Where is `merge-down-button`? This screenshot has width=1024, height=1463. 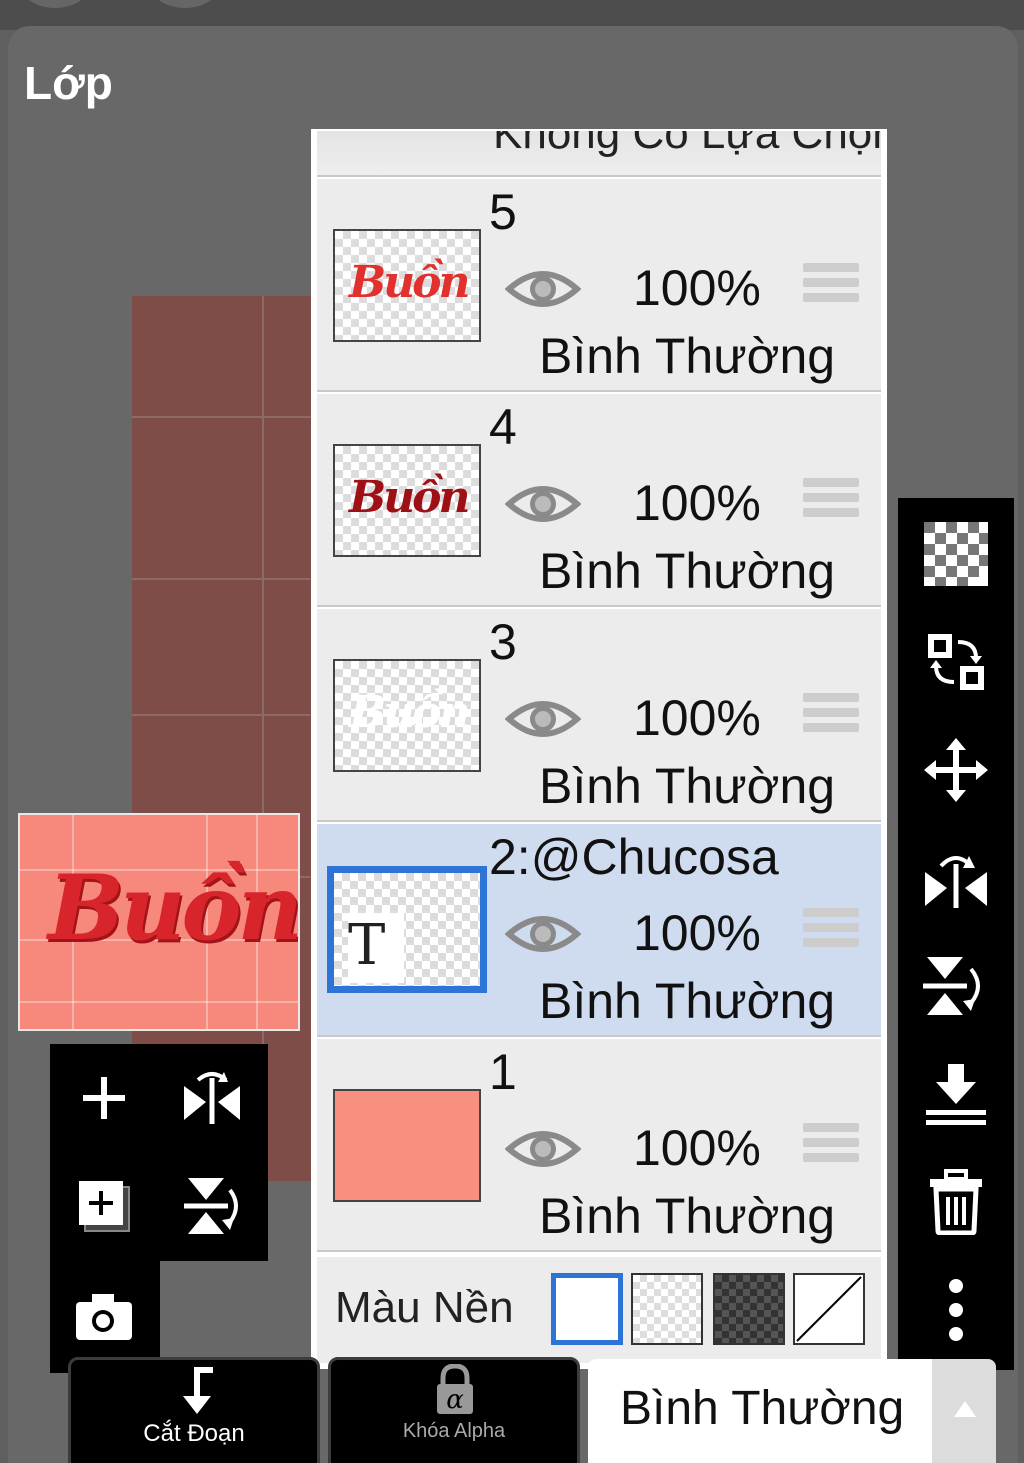
merge-down-button is located at coordinates (956, 1094).